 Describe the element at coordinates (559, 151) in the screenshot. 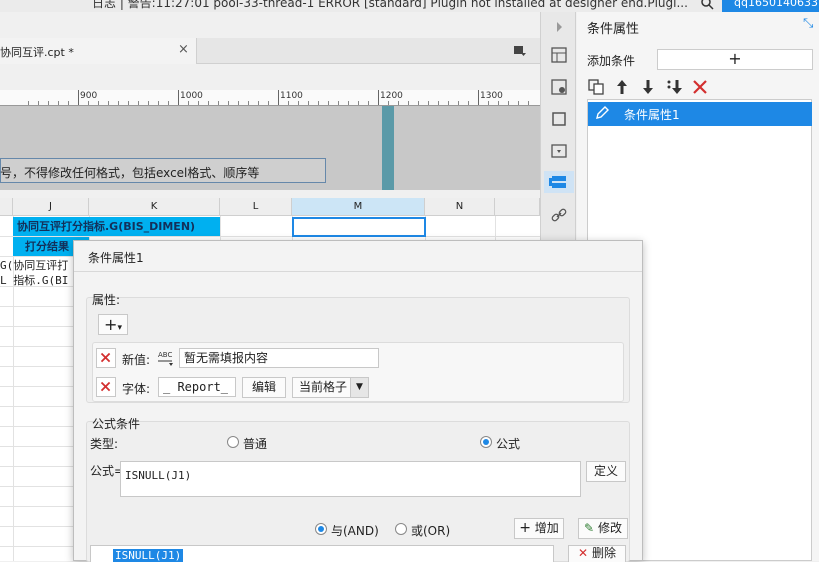

I see `widget-icon` at that location.